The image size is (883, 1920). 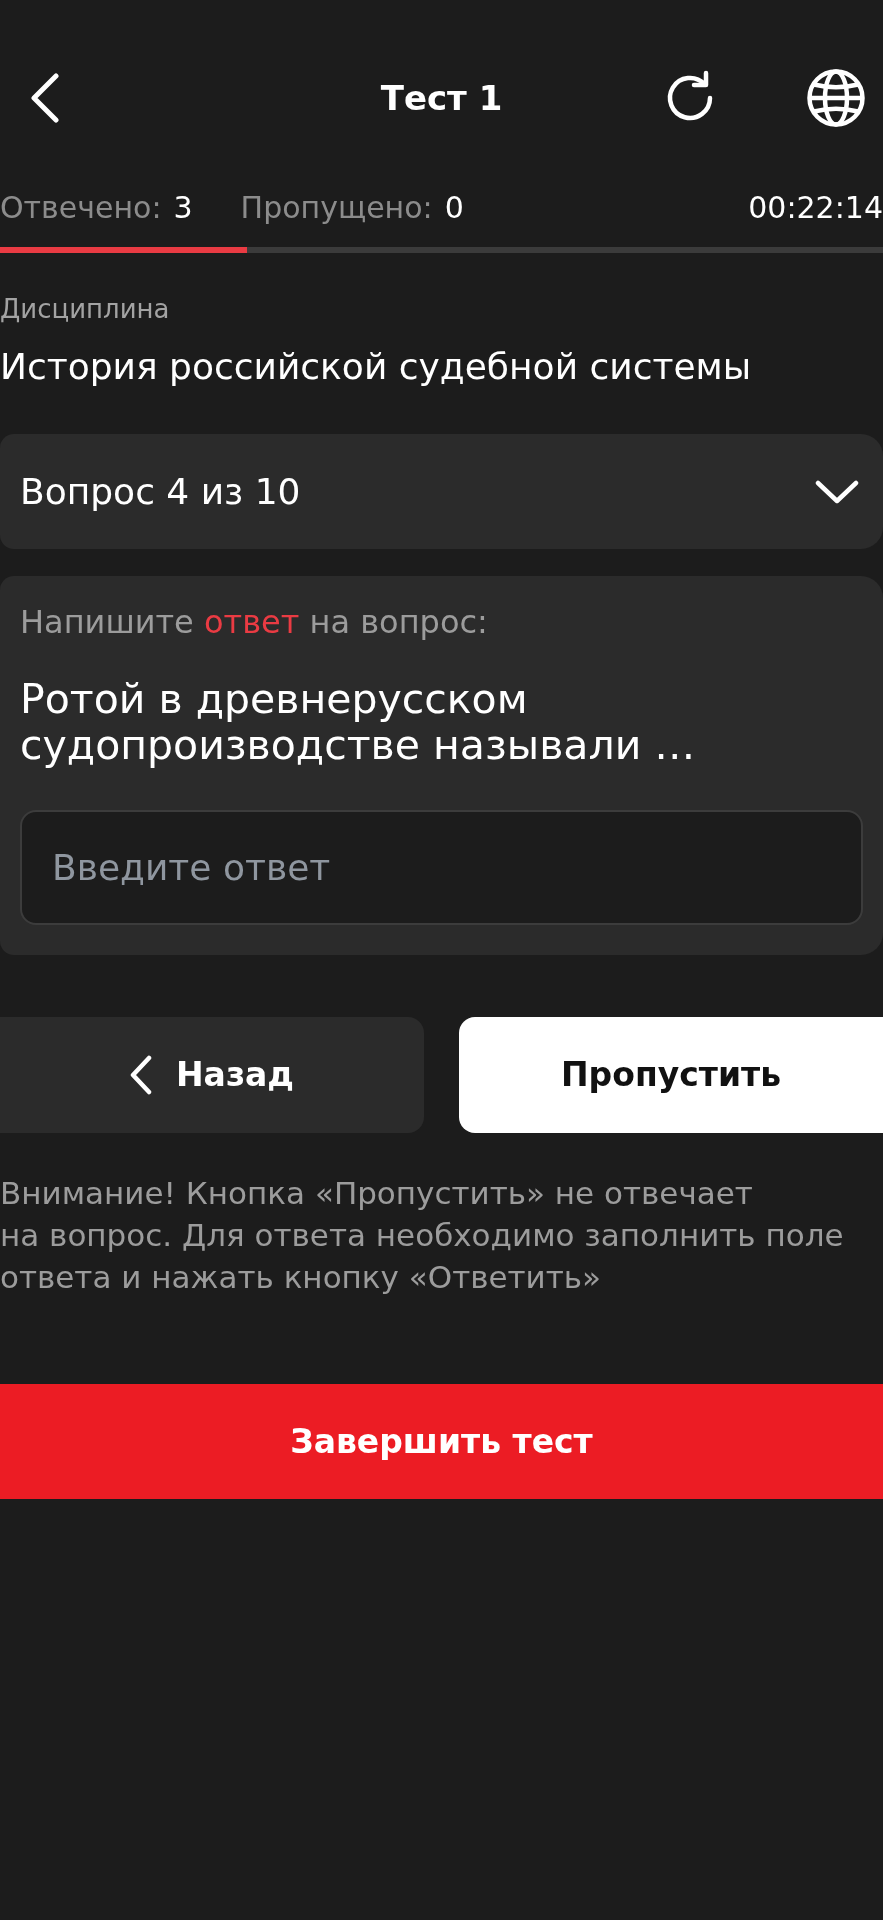 I want to click on page-title: Тест 1, so click(x=441, y=98).